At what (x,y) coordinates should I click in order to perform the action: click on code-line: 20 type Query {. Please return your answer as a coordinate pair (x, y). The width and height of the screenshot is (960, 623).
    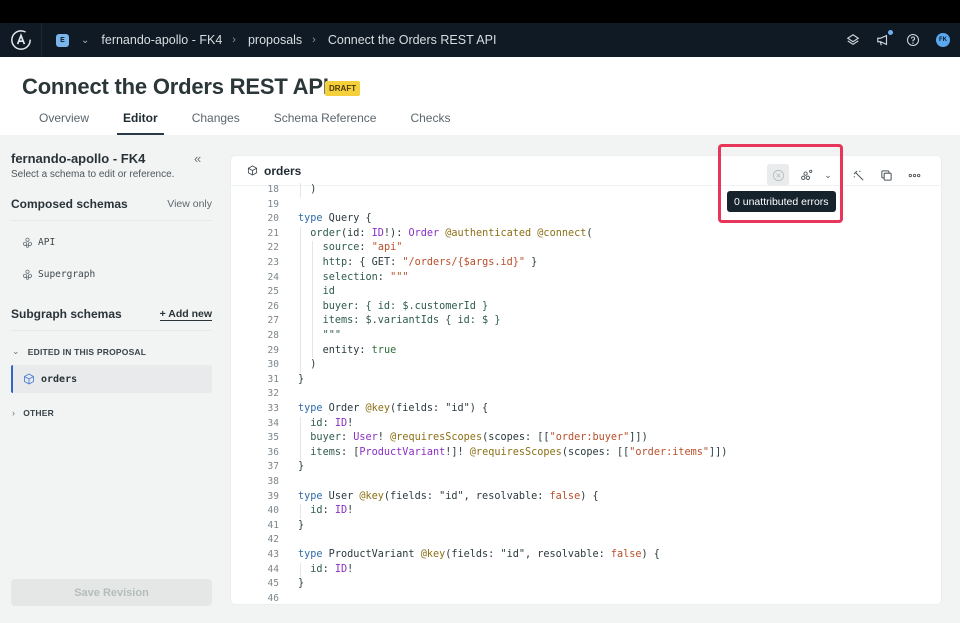
    Looking at the image, I should click on (586, 219).